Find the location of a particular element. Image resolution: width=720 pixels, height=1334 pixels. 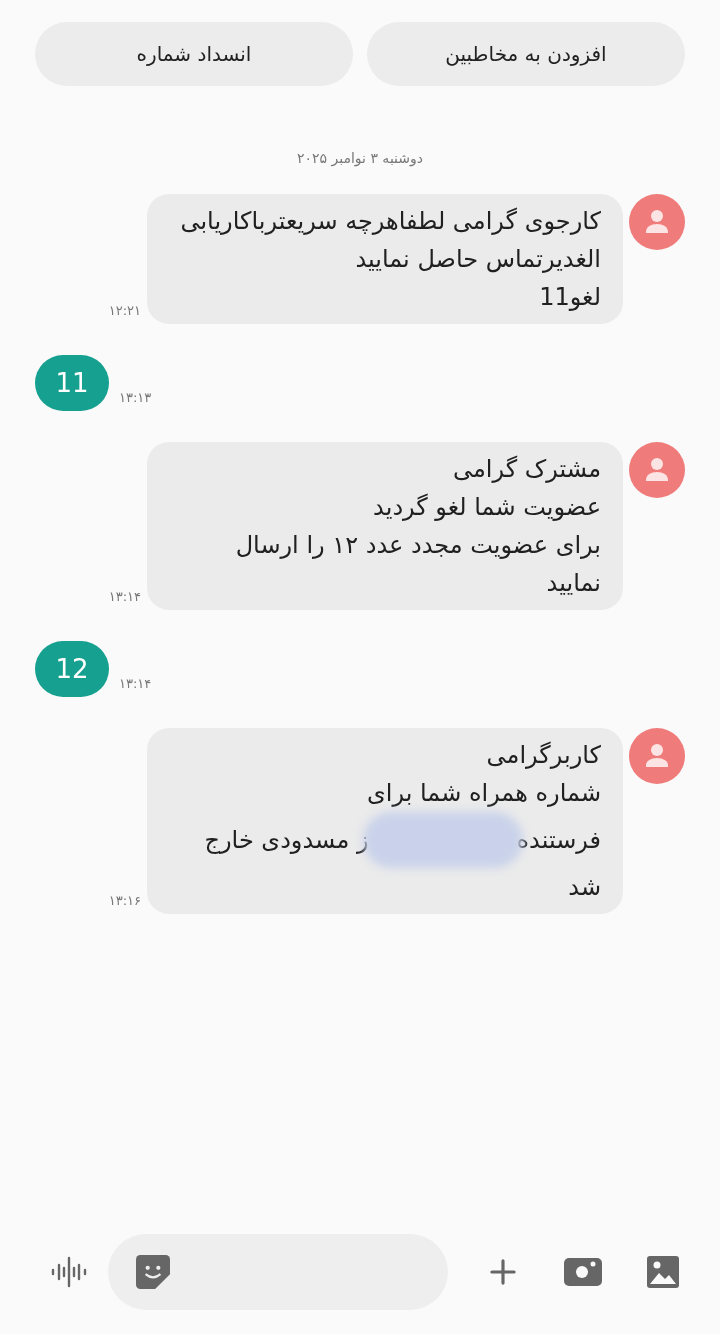

message-text: کاربرگرامی is located at coordinates (543, 755).